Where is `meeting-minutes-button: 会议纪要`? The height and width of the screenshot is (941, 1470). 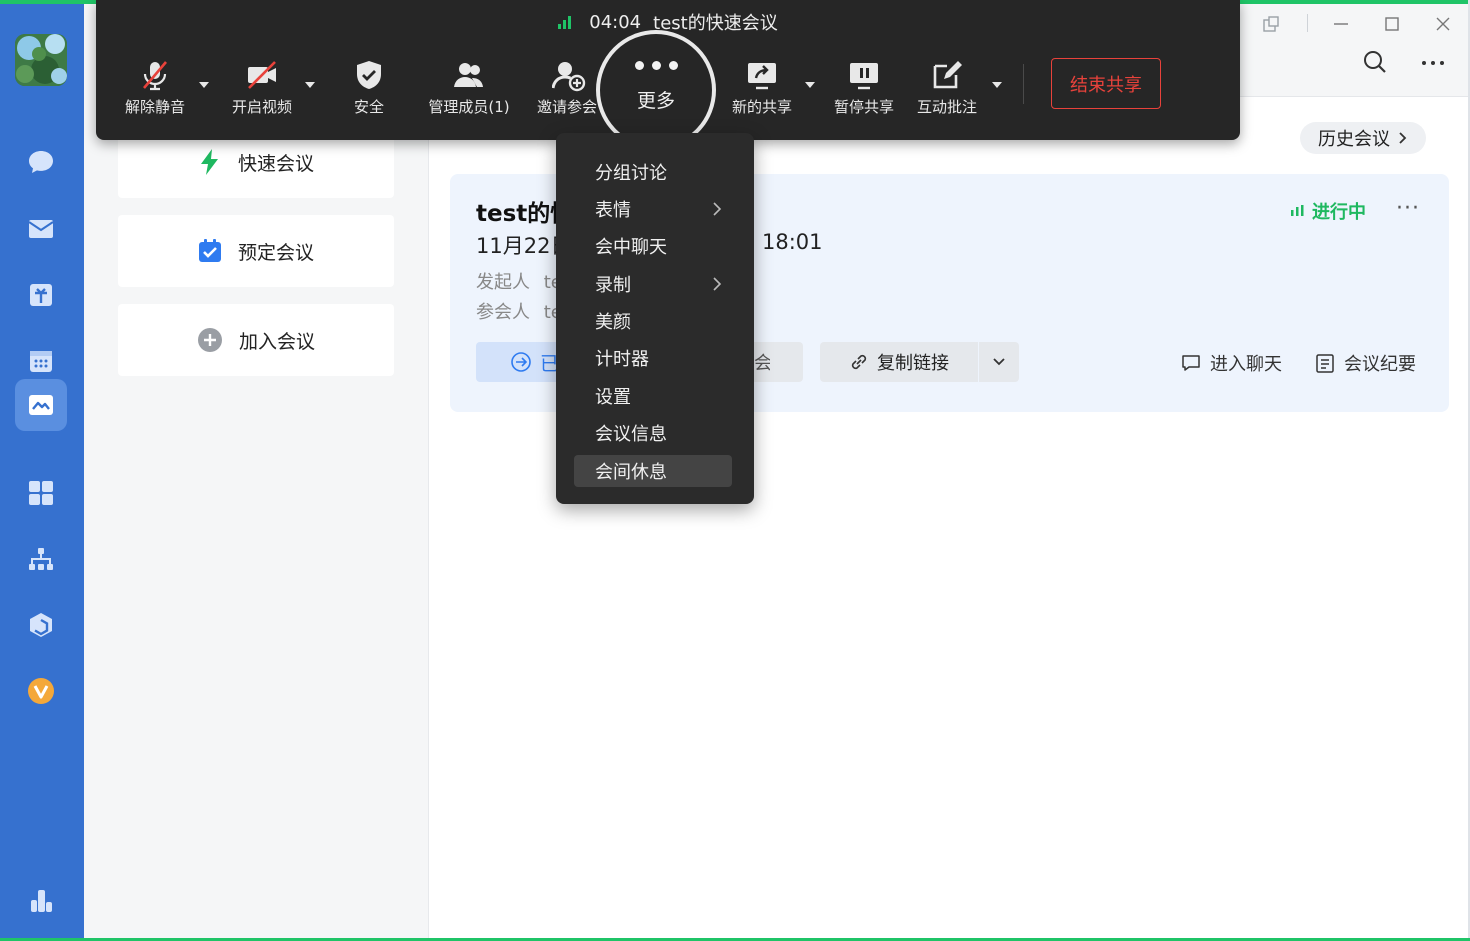
meeting-minutes-button: 会议纪要 is located at coordinates (1365, 363).